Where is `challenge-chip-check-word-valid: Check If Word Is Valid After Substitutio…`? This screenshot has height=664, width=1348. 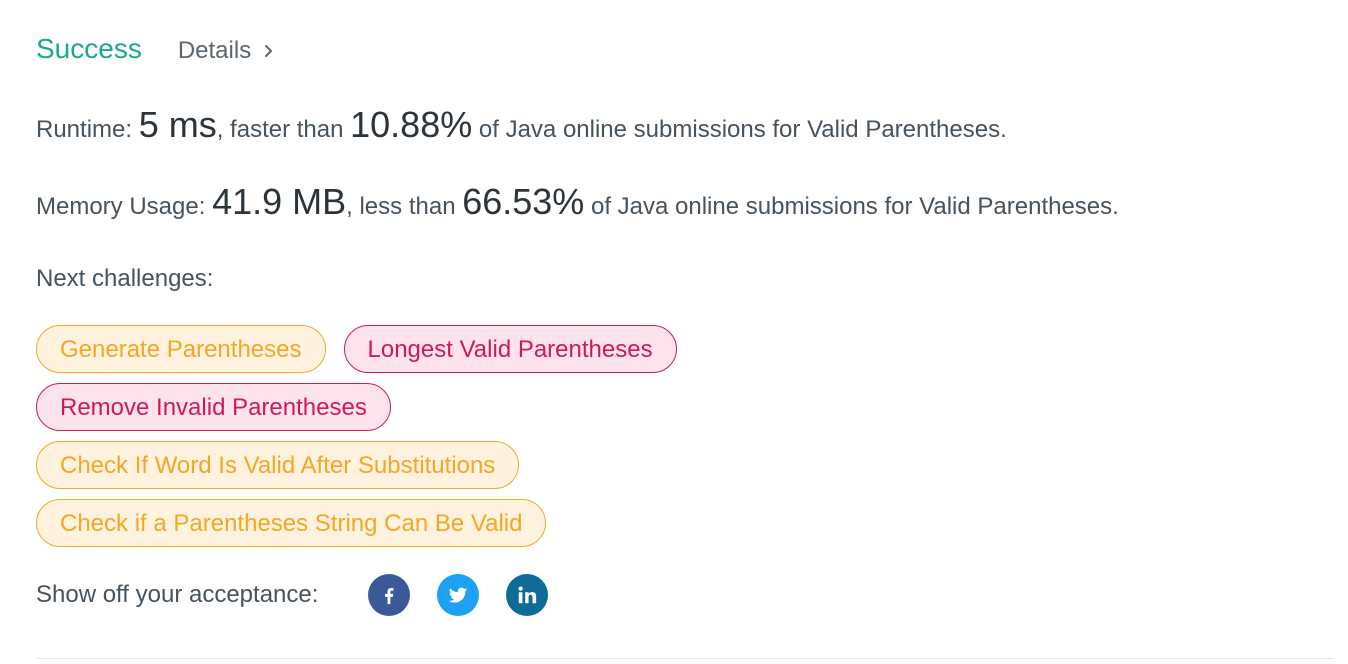 challenge-chip-check-word-valid: Check If Word Is Valid After Substitutio… is located at coordinates (278, 465).